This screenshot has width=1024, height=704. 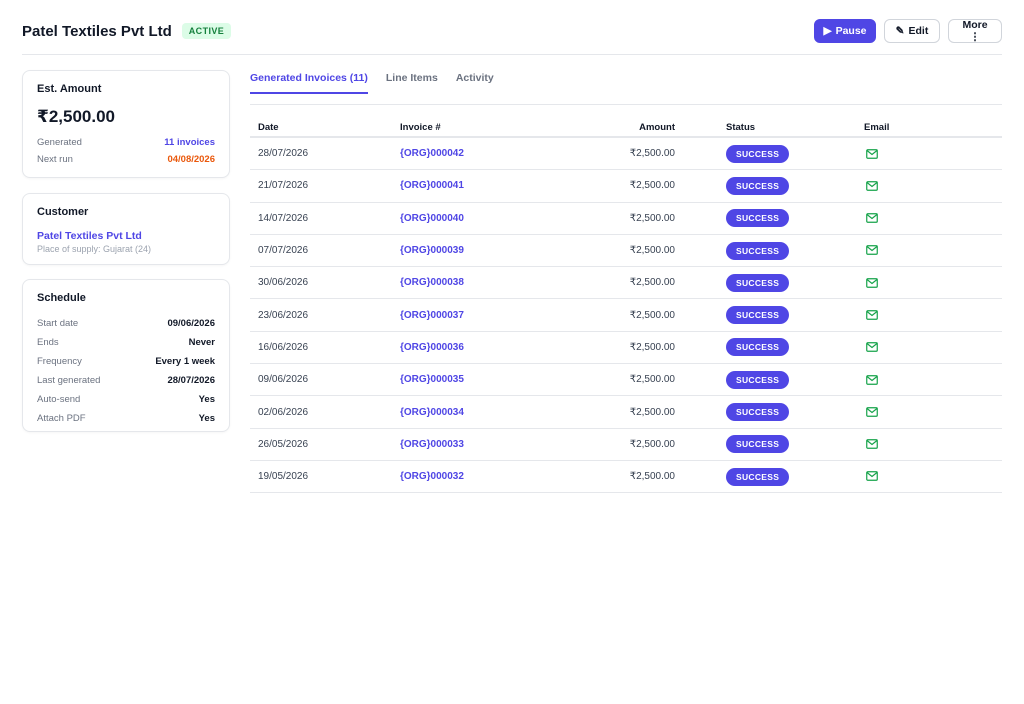 I want to click on table-row: 19/05/2026 {ORG}000032 ₹2,500.00 SUCCESS, so click(x=626, y=477).